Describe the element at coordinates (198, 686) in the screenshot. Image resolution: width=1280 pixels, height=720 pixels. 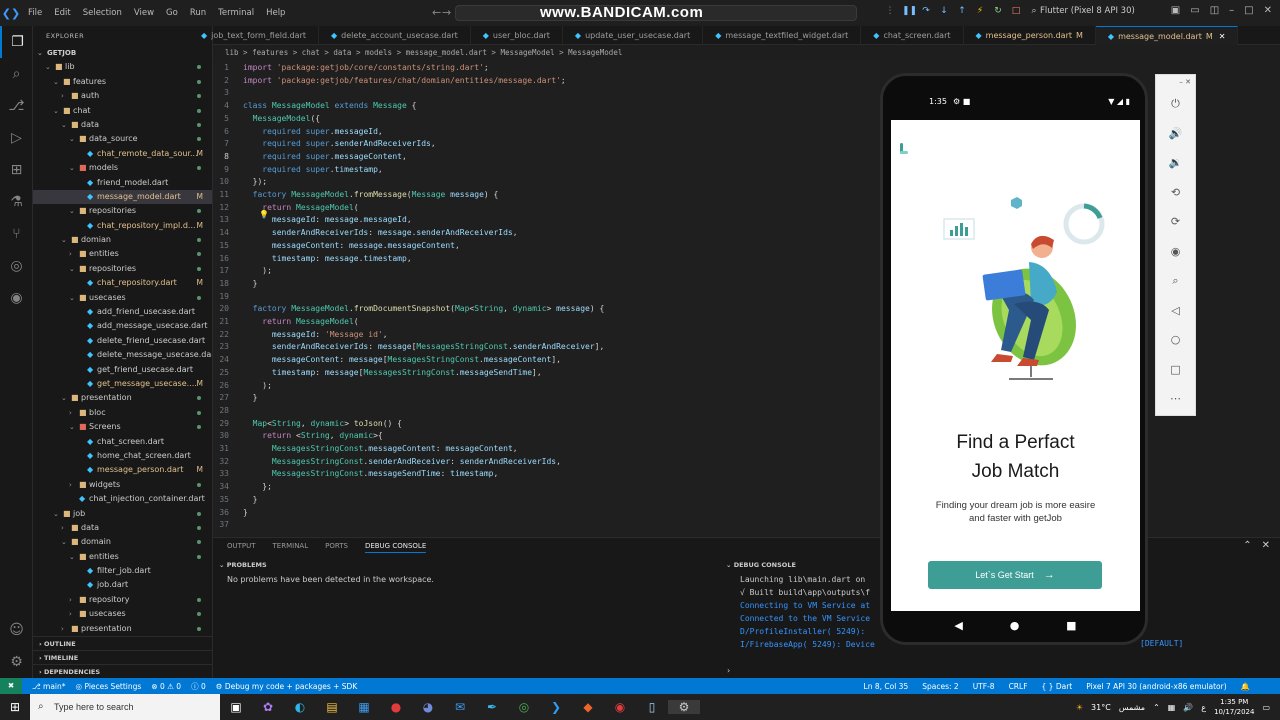
I see `info-counter: ⓘ 0` at that location.